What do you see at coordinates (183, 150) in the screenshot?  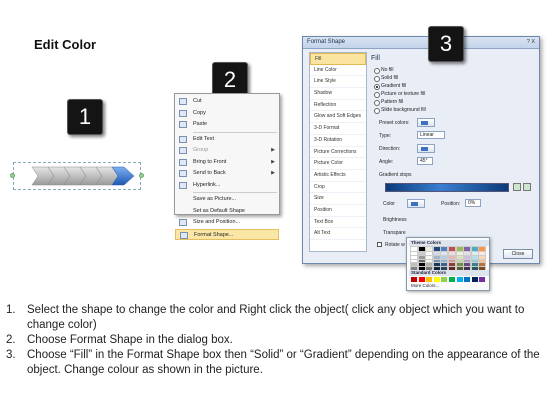 I see `group-icon` at bounding box center [183, 150].